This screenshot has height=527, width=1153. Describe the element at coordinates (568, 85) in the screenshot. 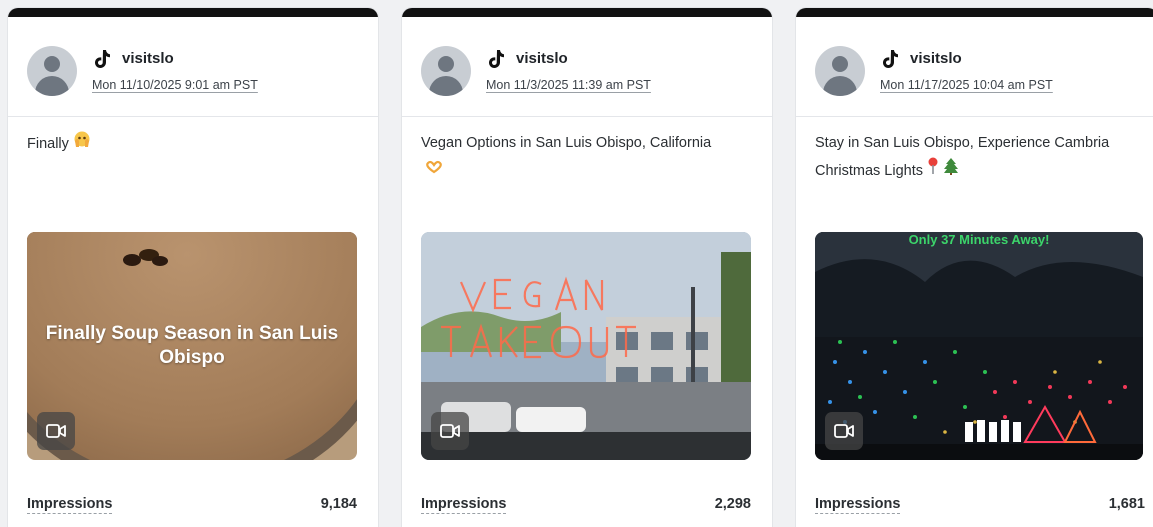

I see `post-timestamp: Mon 11/3/2025 11:39 am PST` at that location.